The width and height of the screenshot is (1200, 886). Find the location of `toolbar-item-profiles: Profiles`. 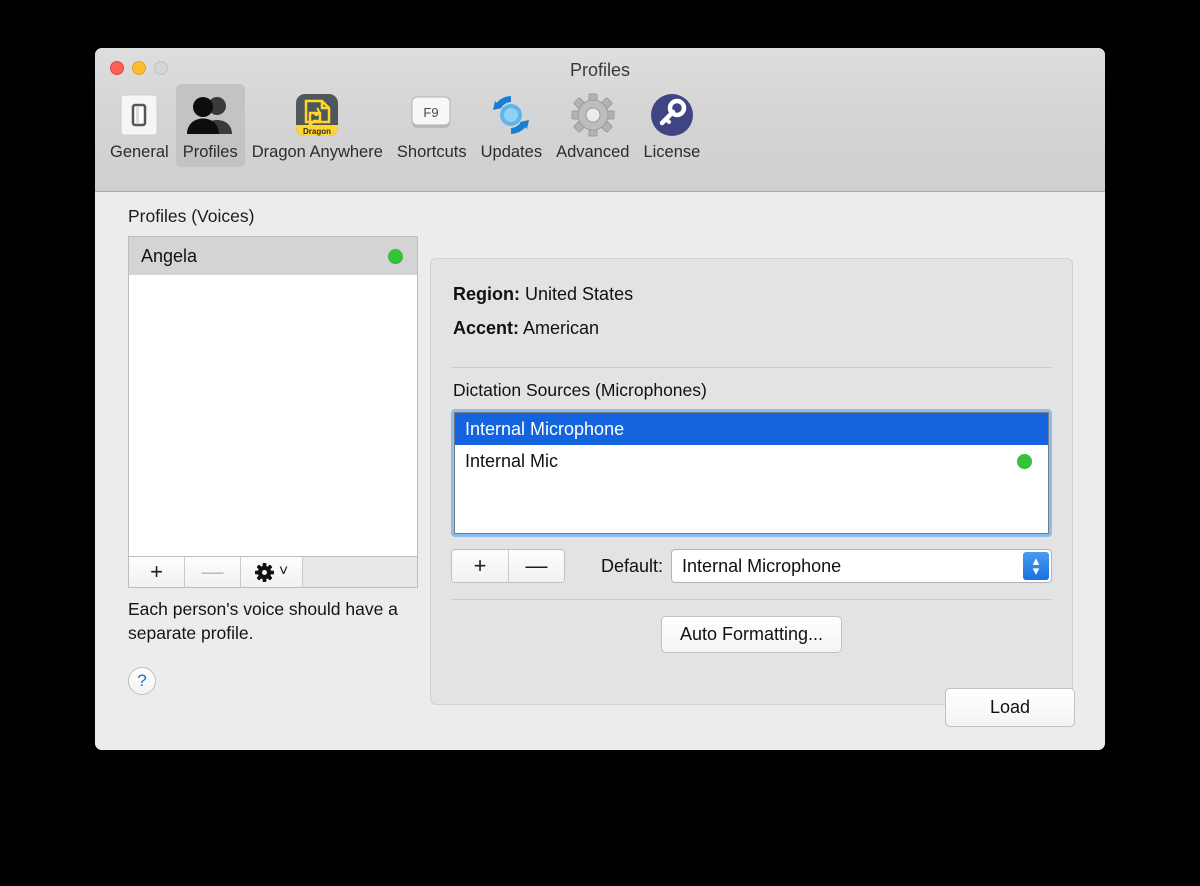

toolbar-item-profiles: Profiles is located at coordinates (210, 125).